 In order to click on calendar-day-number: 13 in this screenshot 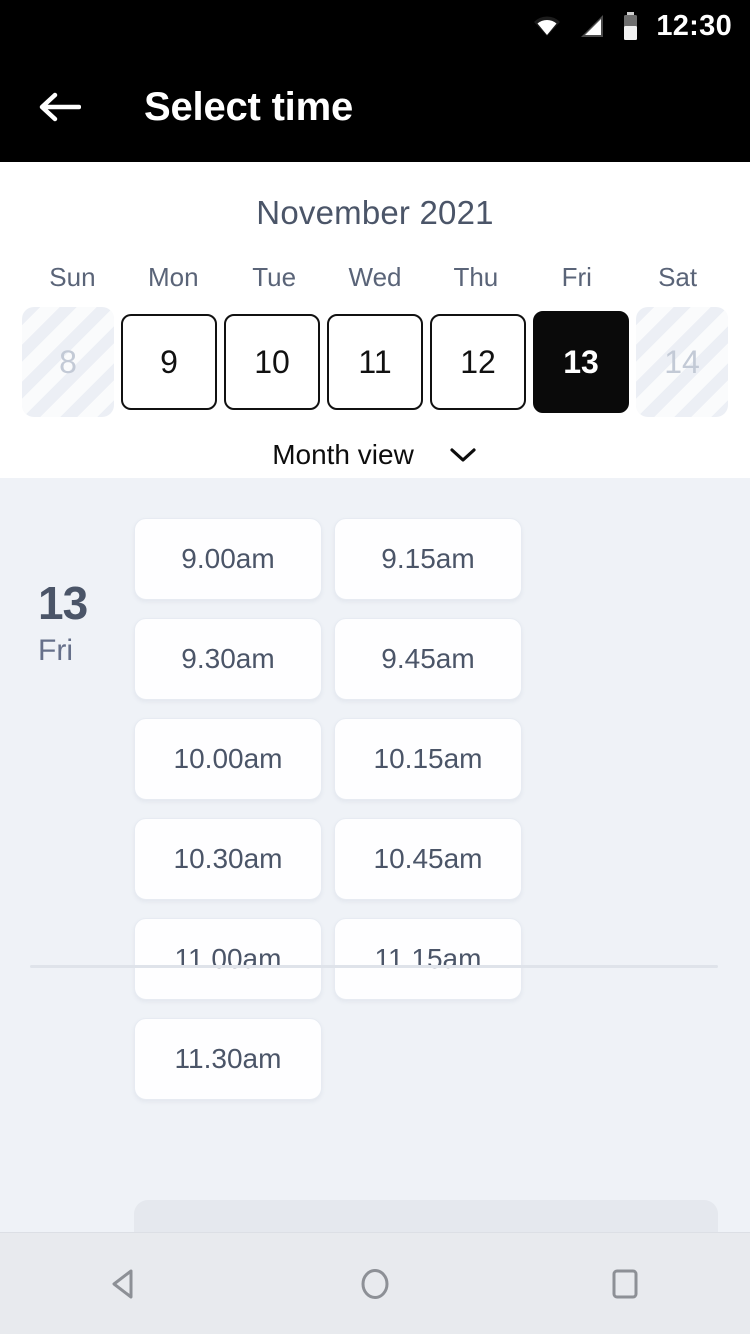, I will do `click(581, 361)`.